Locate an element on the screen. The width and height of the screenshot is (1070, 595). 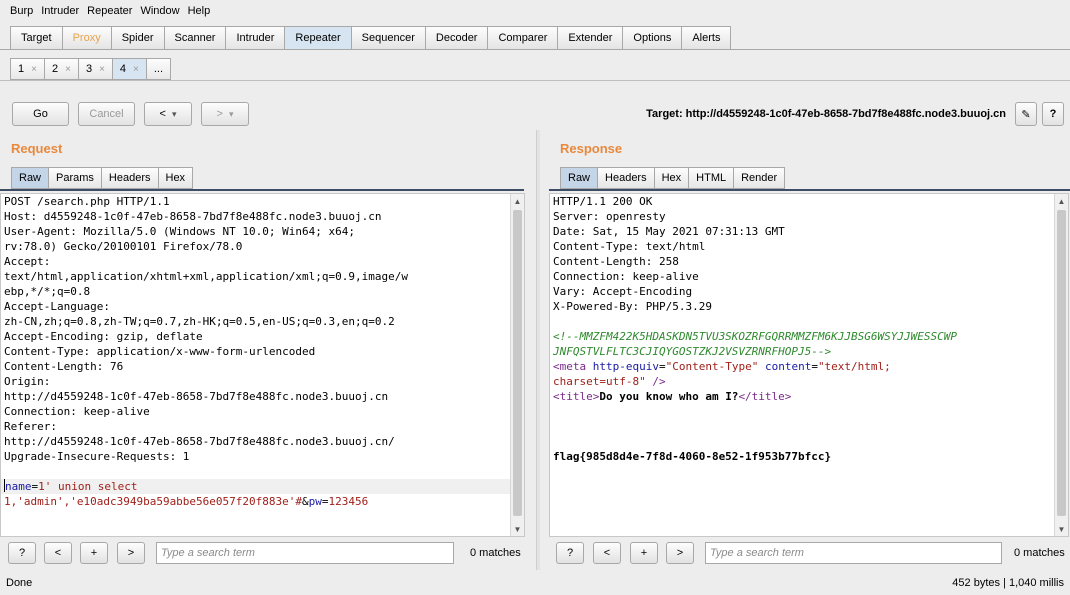
response-line: Date: Sat, 15 May 2021 07:31:13 GMT is located at coordinates (669, 231).